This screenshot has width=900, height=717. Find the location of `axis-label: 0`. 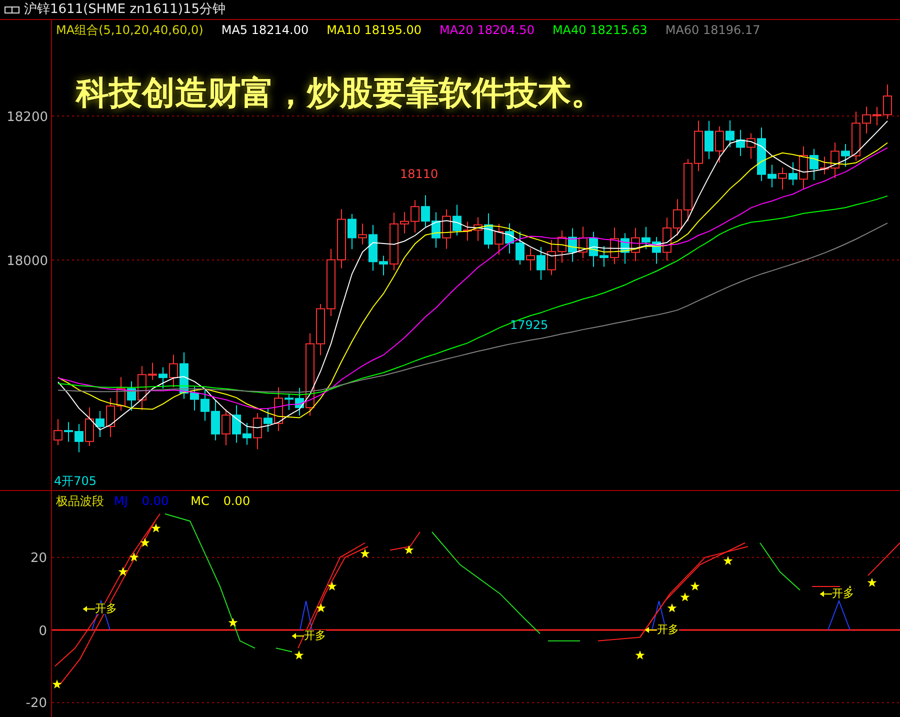

axis-label: 0 is located at coordinates (42, 632).